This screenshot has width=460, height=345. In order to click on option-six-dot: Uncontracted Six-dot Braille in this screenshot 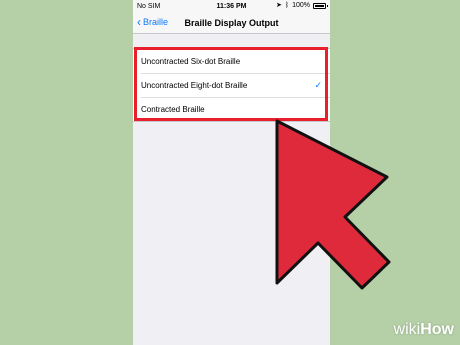, I will do `click(231, 61)`.